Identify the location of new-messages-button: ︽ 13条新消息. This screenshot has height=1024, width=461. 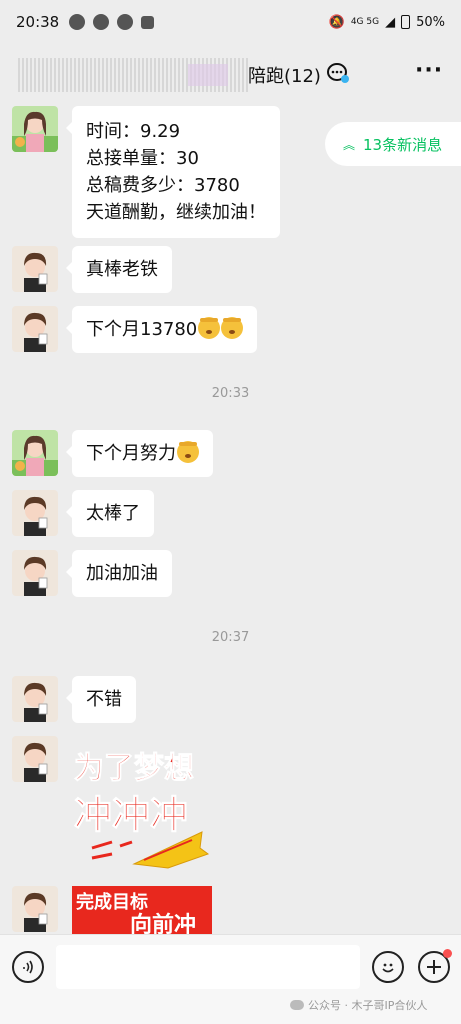
(393, 144).